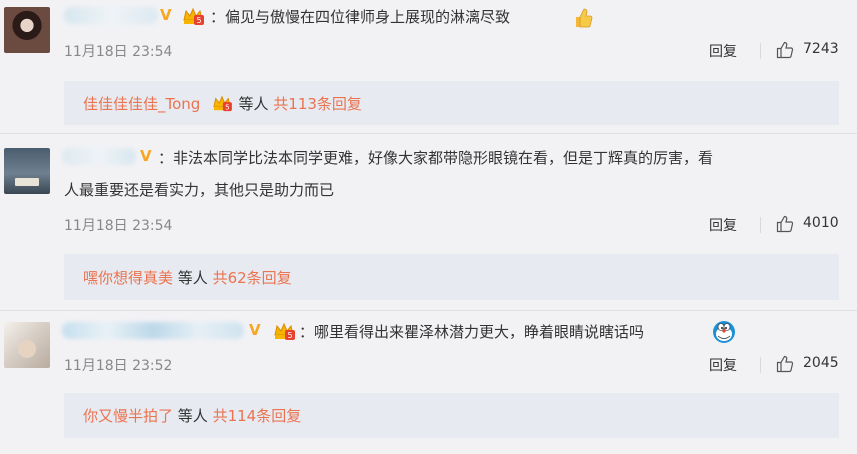 This screenshot has width=857, height=454. What do you see at coordinates (821, 363) in the screenshot?
I see `like-count: 2045` at bounding box center [821, 363].